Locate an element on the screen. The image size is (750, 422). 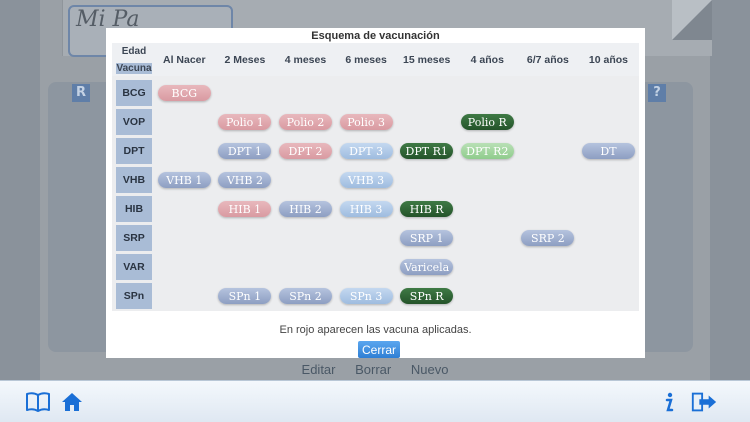
edit-link: Editar is located at coordinates (318, 369).